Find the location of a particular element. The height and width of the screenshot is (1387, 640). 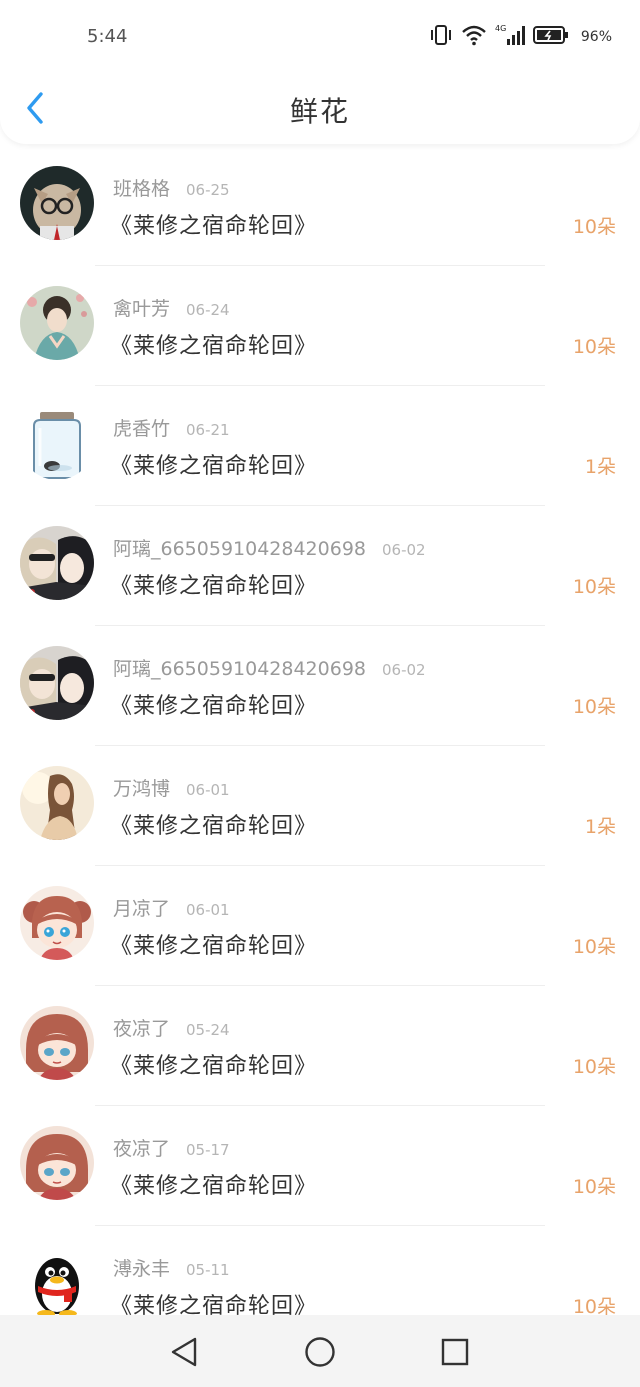

system-recents-button is located at coordinates (455, 1352).